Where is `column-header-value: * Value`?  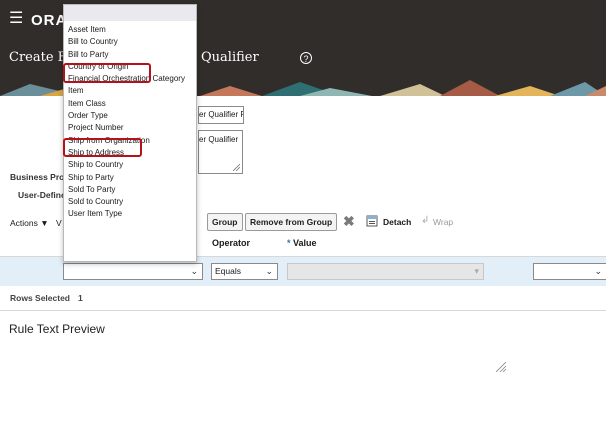
column-header-value: * Value is located at coordinates (302, 243).